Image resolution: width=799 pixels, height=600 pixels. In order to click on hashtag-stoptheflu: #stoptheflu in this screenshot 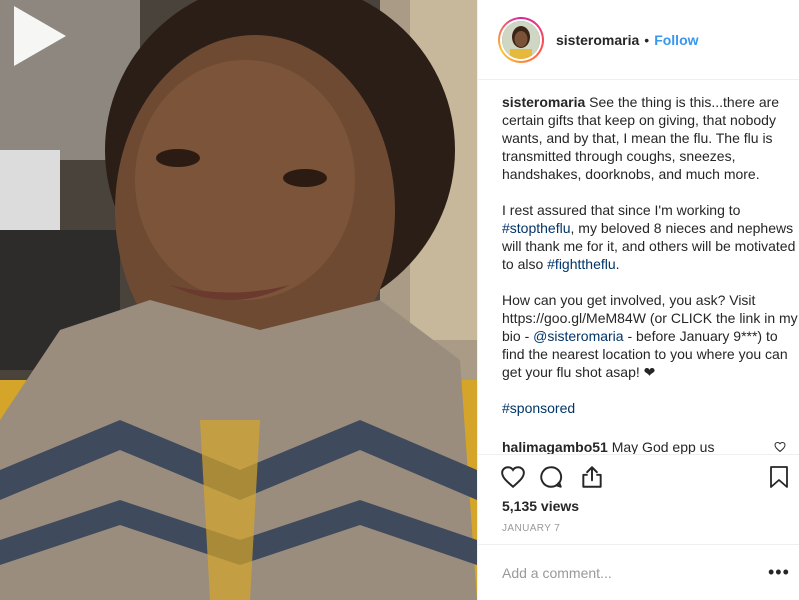, I will do `click(536, 228)`.